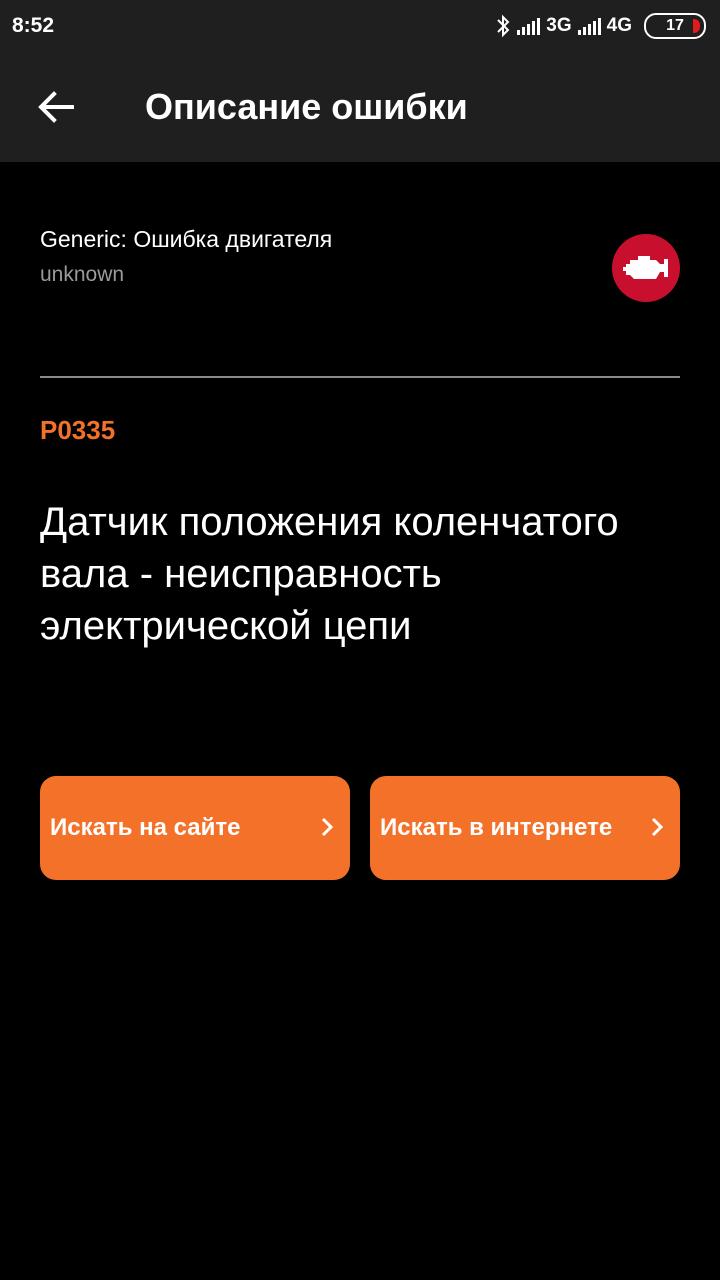 Image resolution: width=720 pixels, height=1280 pixels. I want to click on status-icons: 3G 4G 17, so click(600, 26).